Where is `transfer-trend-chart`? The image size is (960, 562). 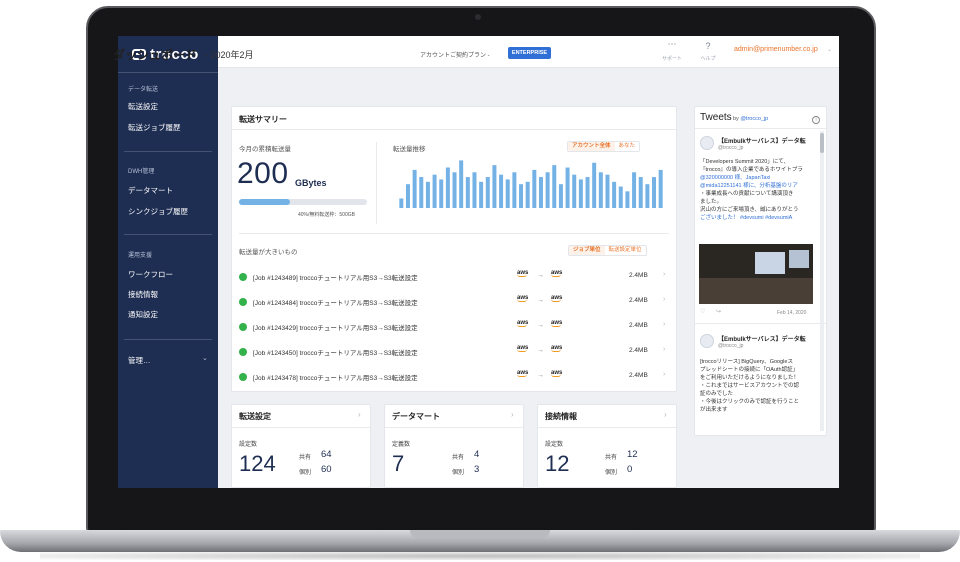
transfer-trend-chart is located at coordinates (531, 184).